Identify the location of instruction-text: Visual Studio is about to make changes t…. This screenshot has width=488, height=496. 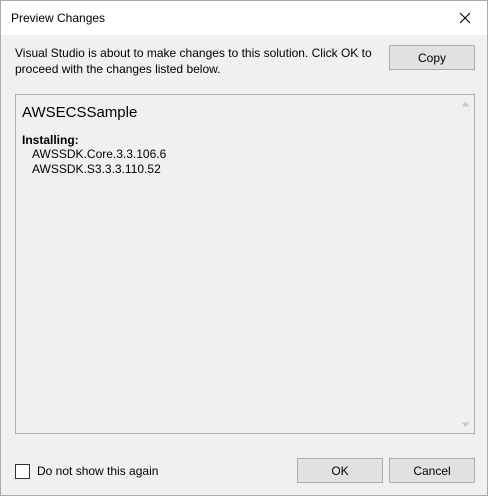
(193, 61).